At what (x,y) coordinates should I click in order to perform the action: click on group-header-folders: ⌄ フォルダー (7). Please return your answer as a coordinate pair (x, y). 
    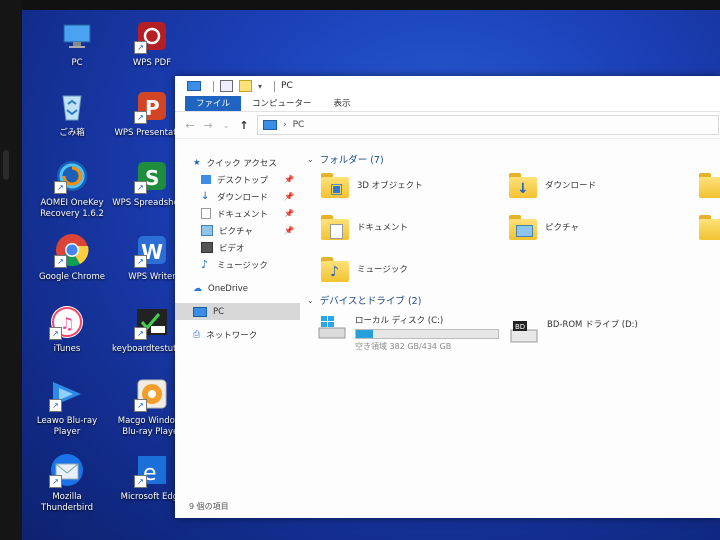
    Looking at the image, I should click on (345, 159).